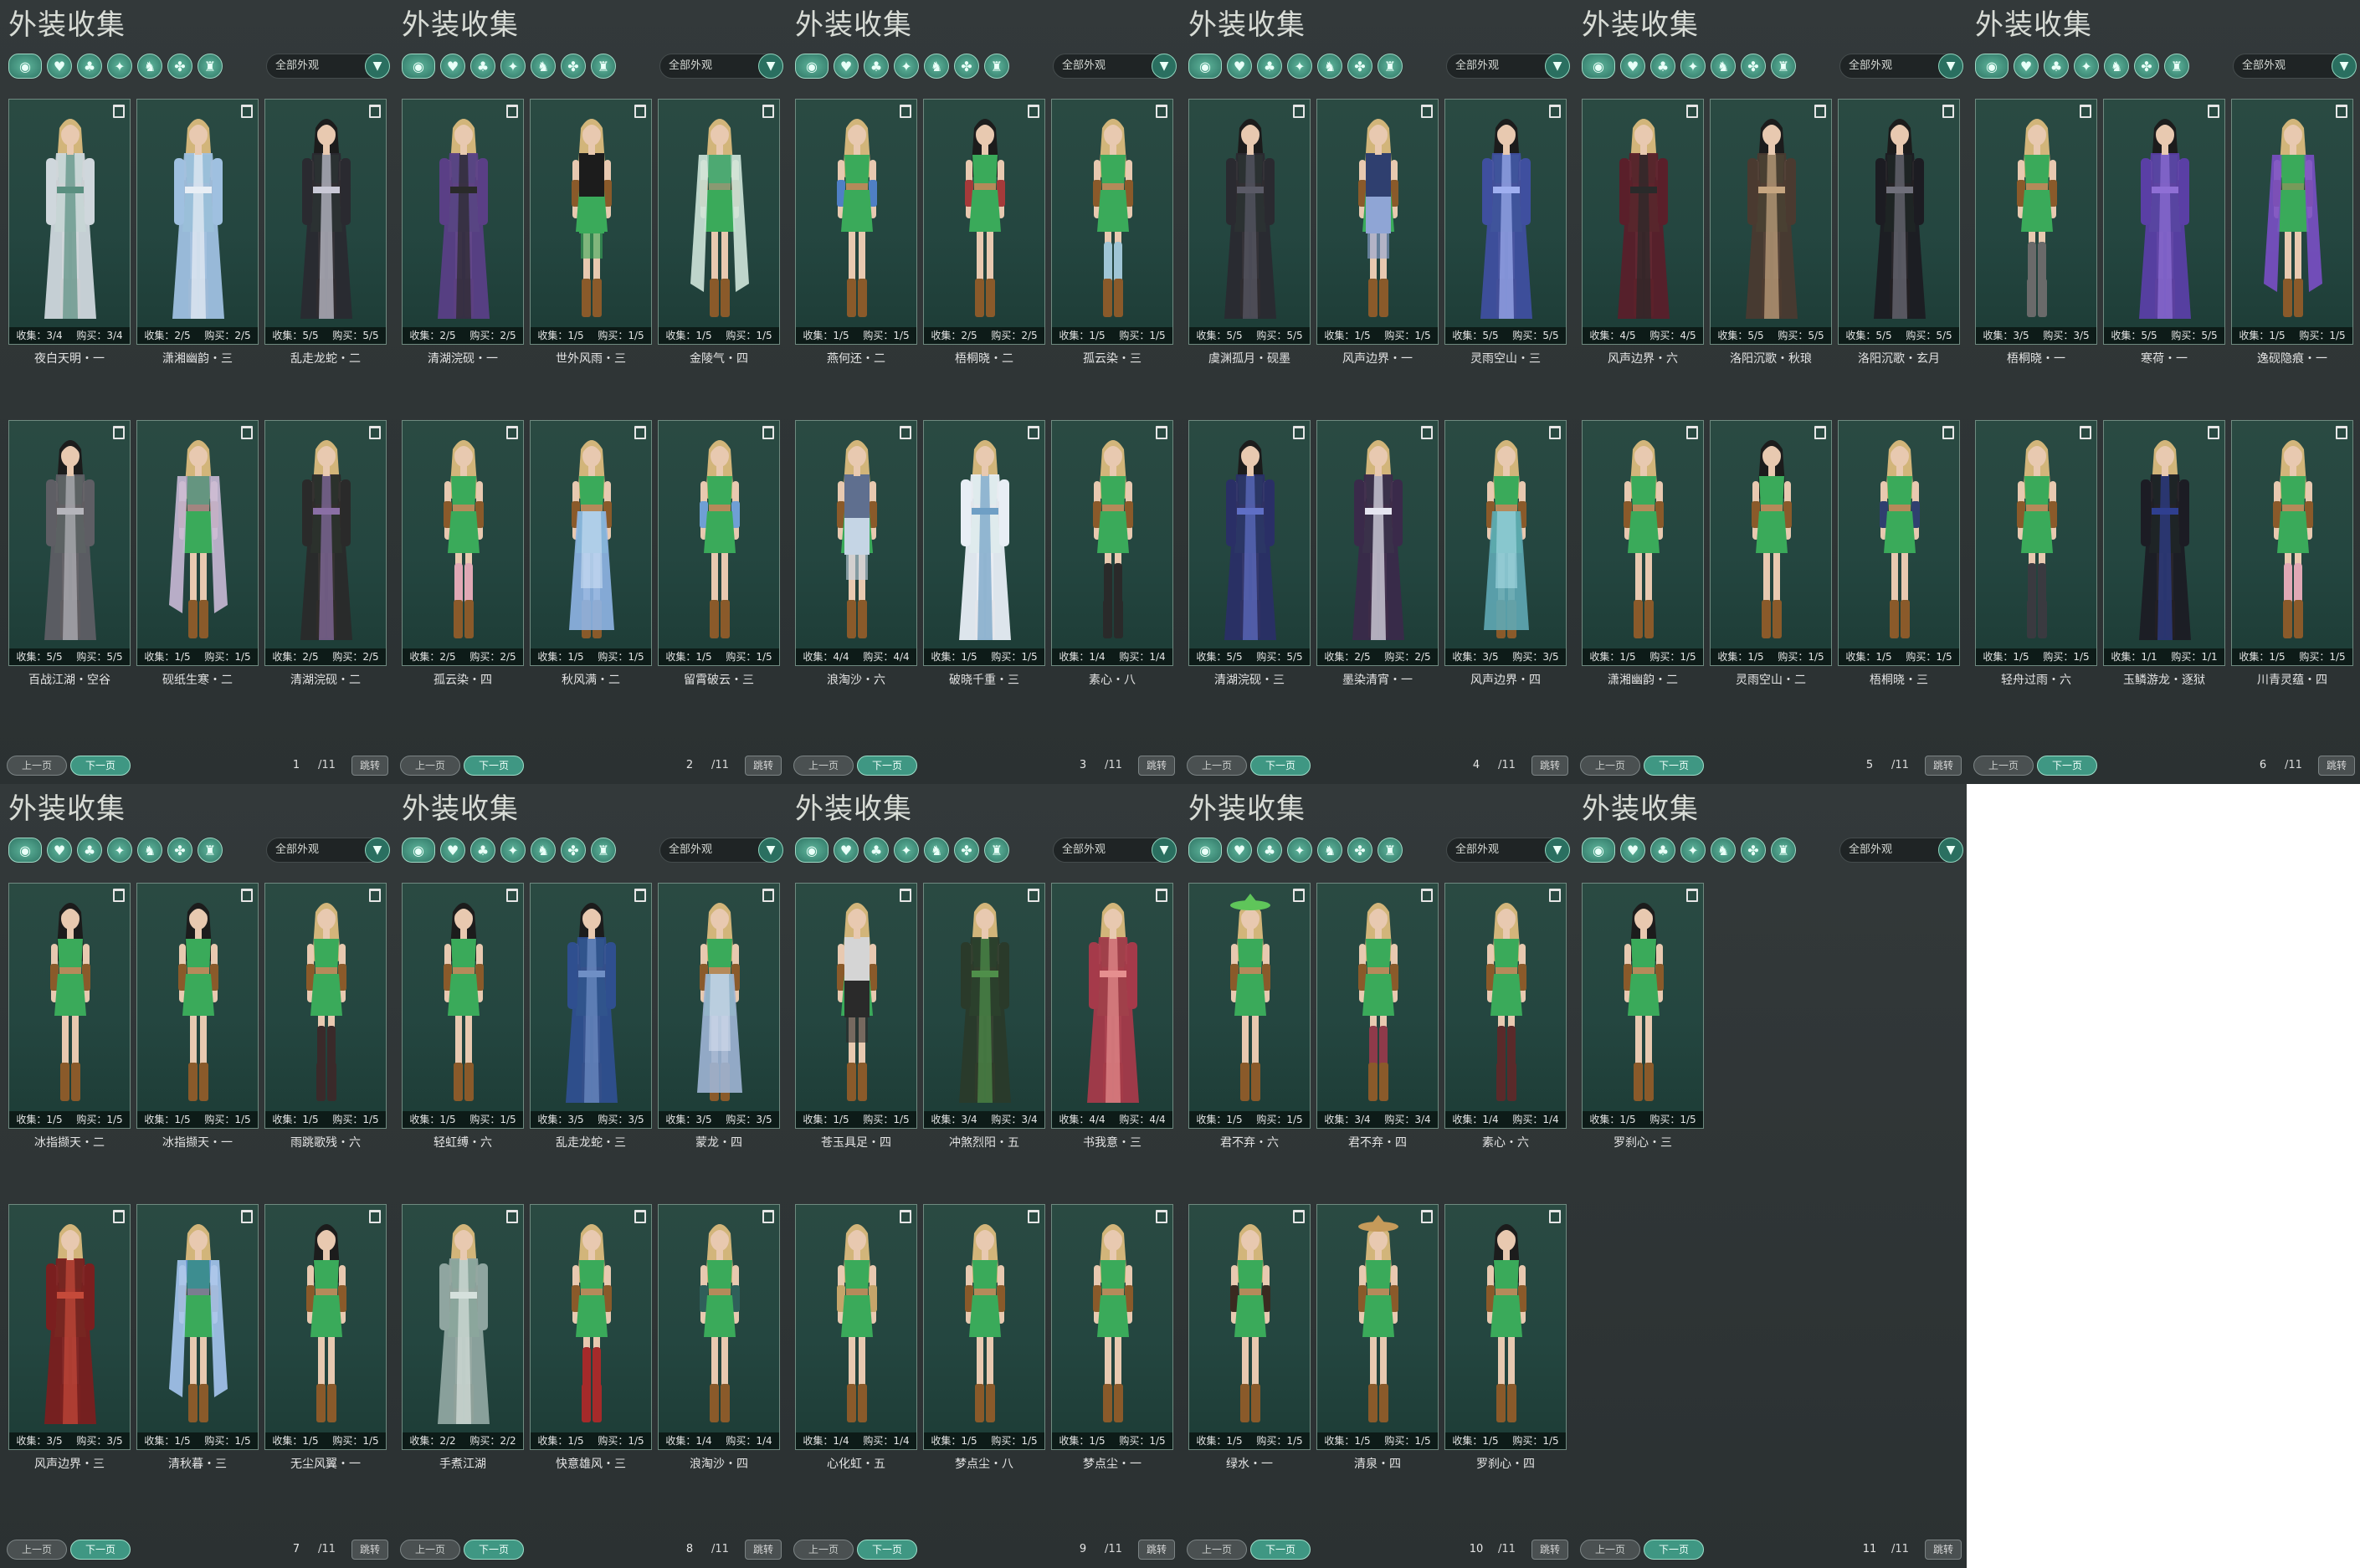  Describe the element at coordinates (296, 1550) in the screenshot. I see `page-number-input: 7` at that location.